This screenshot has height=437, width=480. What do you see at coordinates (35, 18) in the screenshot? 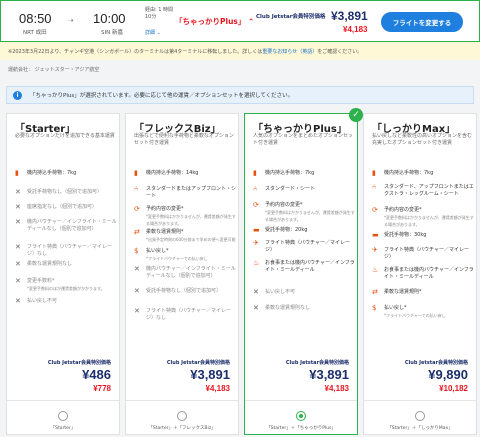
I see `departure-time: 08:50` at bounding box center [35, 18].